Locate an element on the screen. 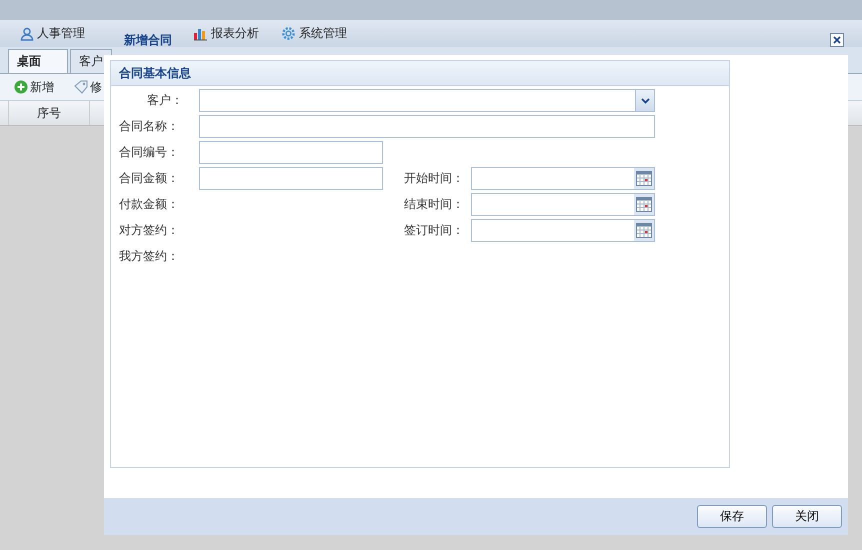 This screenshot has height=550, width=862. person-icon is located at coordinates (27, 33).